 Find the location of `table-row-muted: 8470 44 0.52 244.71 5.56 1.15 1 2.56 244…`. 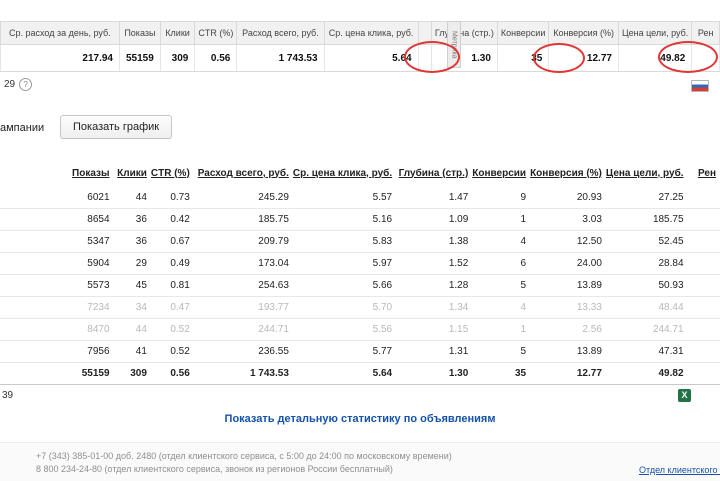

table-row-muted: 8470 44 0.52 244.71 5.56 1.15 1 2.56 244… is located at coordinates (360, 329).